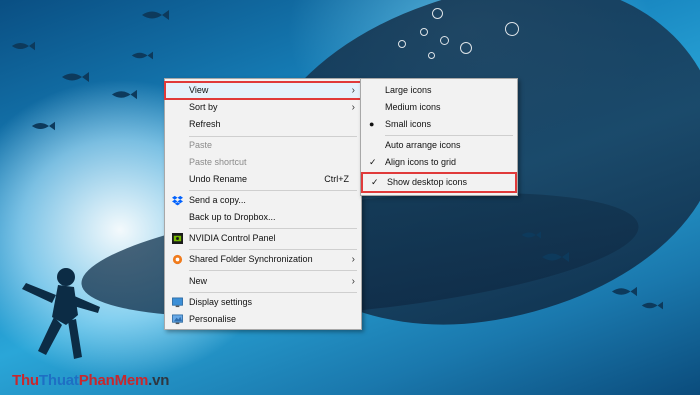  I want to click on watermark-part: .vn, so click(159, 380).